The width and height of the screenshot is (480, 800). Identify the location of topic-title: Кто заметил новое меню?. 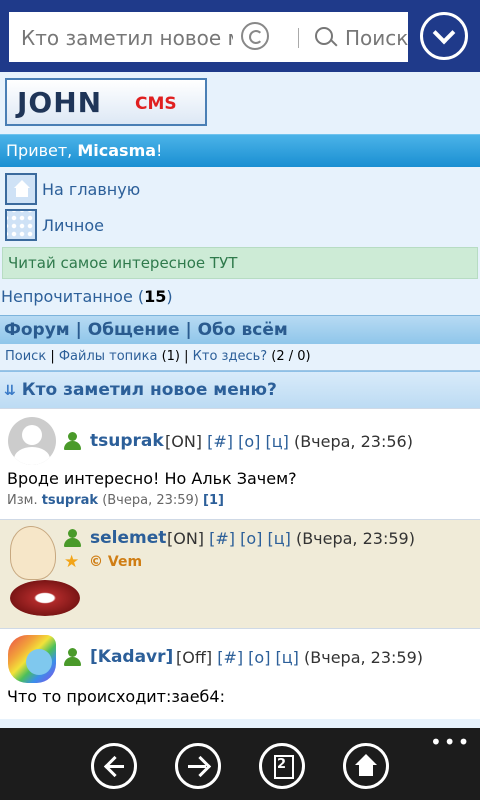
(149, 390).